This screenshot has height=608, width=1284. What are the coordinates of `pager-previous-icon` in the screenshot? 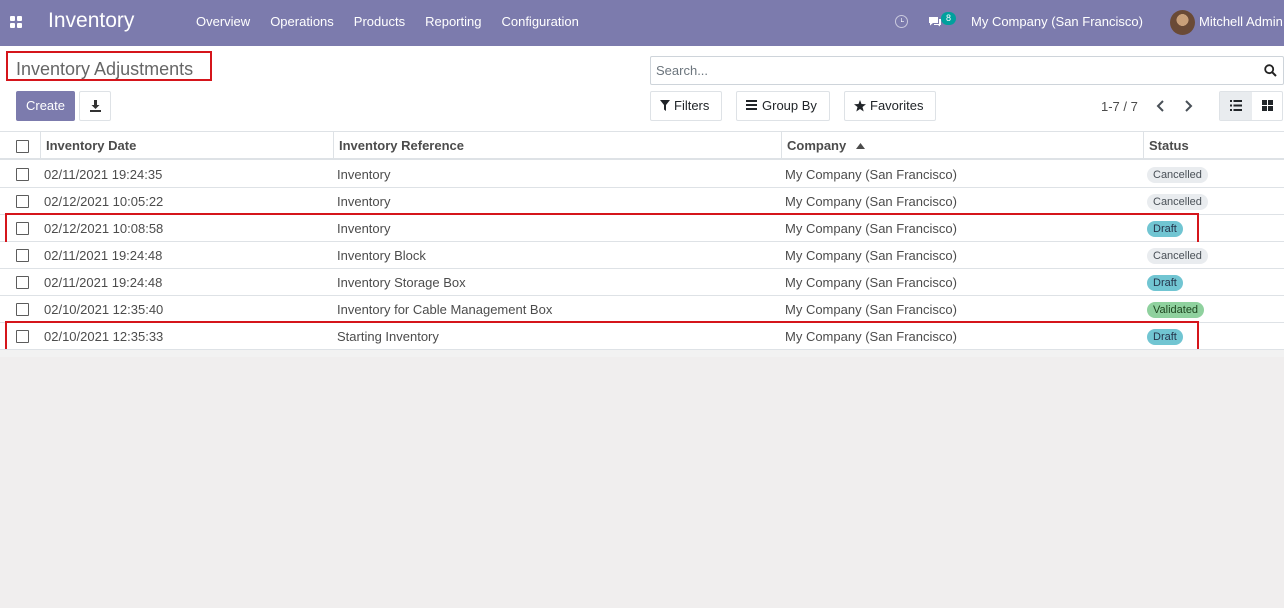 It's located at (1161, 106).